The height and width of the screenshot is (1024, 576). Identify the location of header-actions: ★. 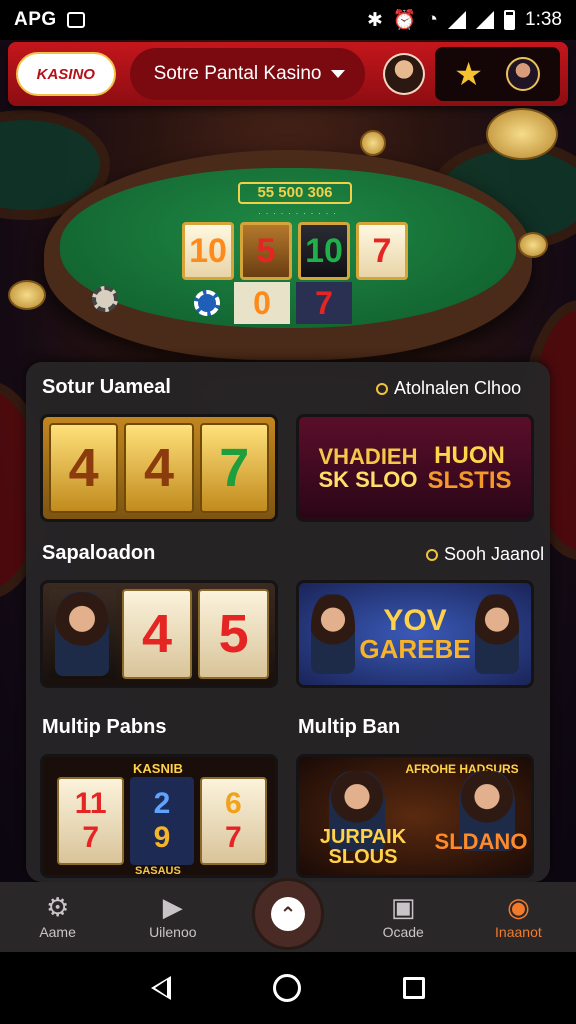
(497, 74).